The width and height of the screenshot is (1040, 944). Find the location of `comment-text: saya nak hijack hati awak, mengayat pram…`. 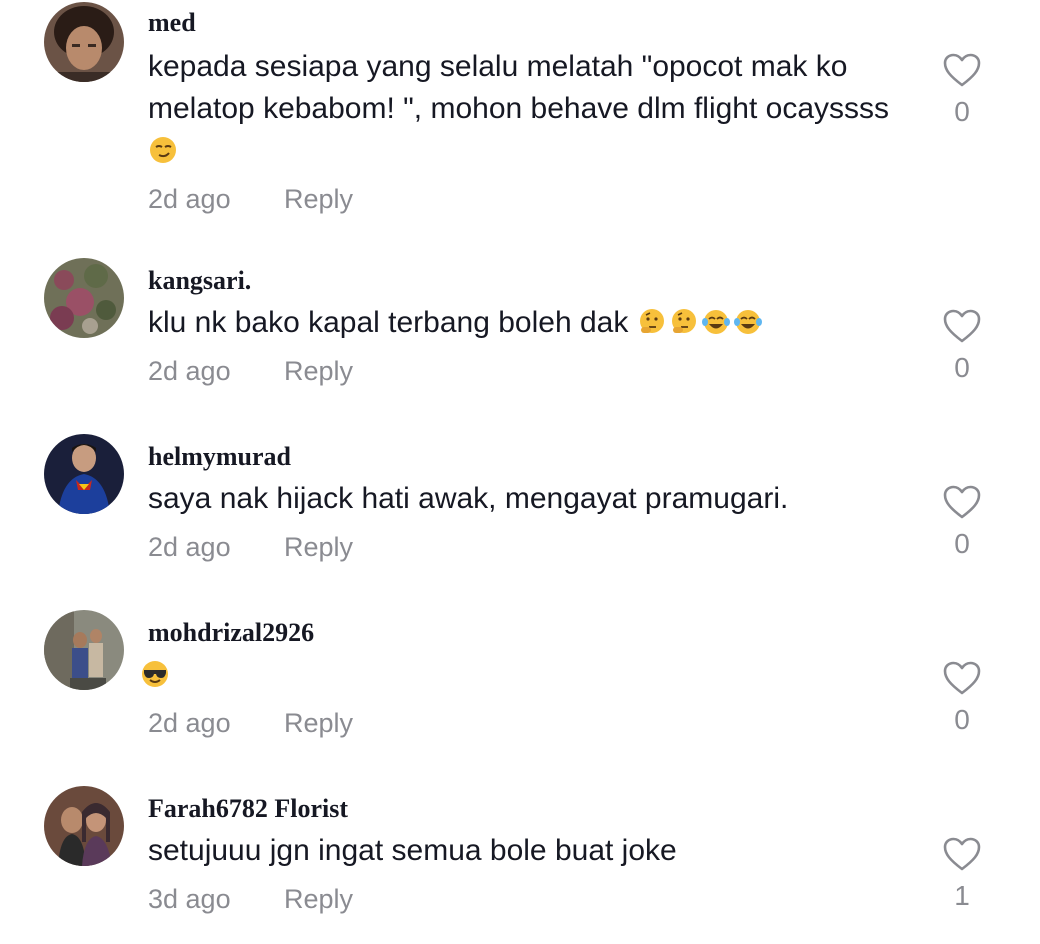

comment-text: saya nak hijack hati awak, mengayat pram… is located at coordinates (533, 499).